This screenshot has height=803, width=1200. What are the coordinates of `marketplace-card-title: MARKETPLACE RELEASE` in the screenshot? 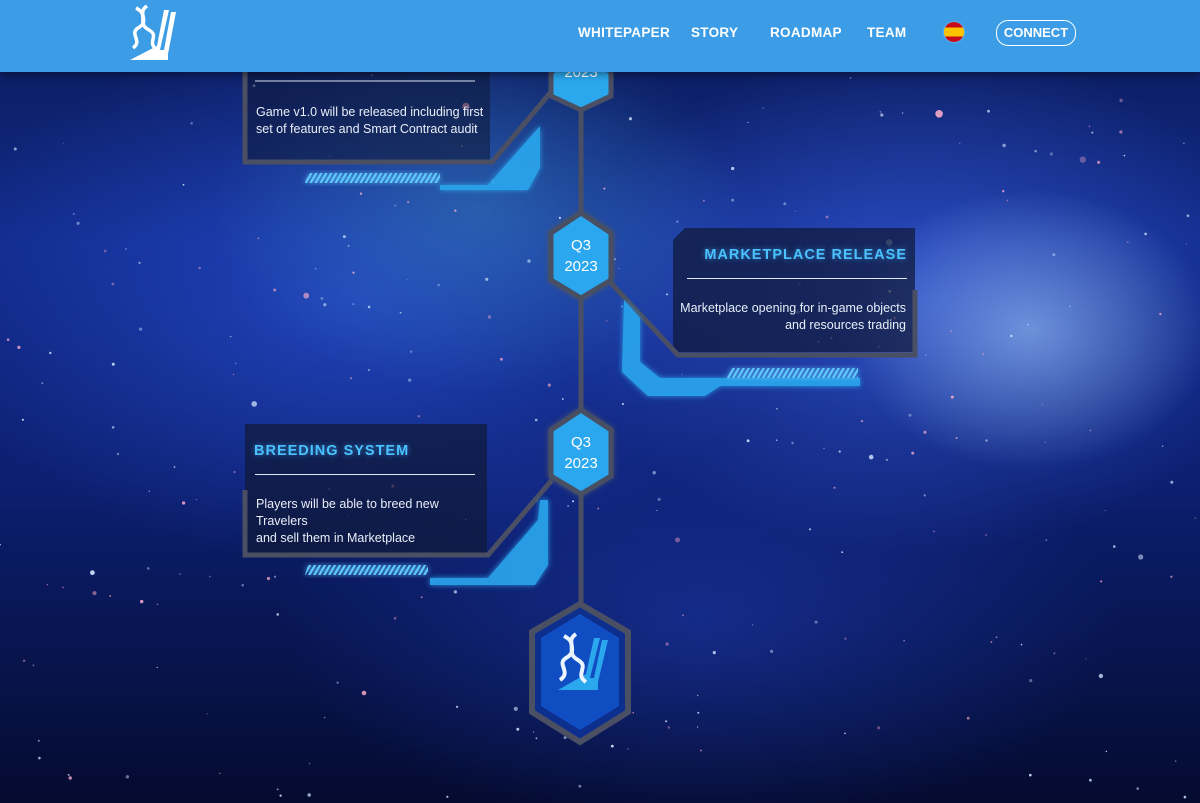 It's located at (805, 255).